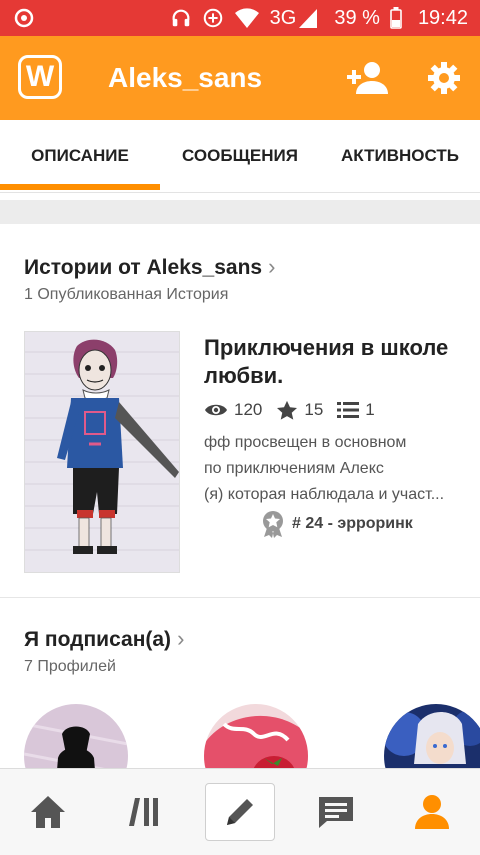 The image size is (480, 855). I want to click on nav-home, so click(48, 812).